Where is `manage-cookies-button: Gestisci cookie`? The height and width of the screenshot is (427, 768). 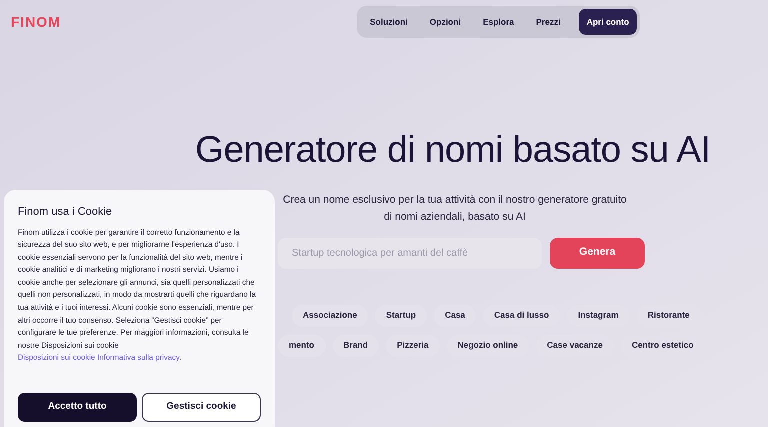 manage-cookies-button: Gestisci cookie is located at coordinates (201, 407).